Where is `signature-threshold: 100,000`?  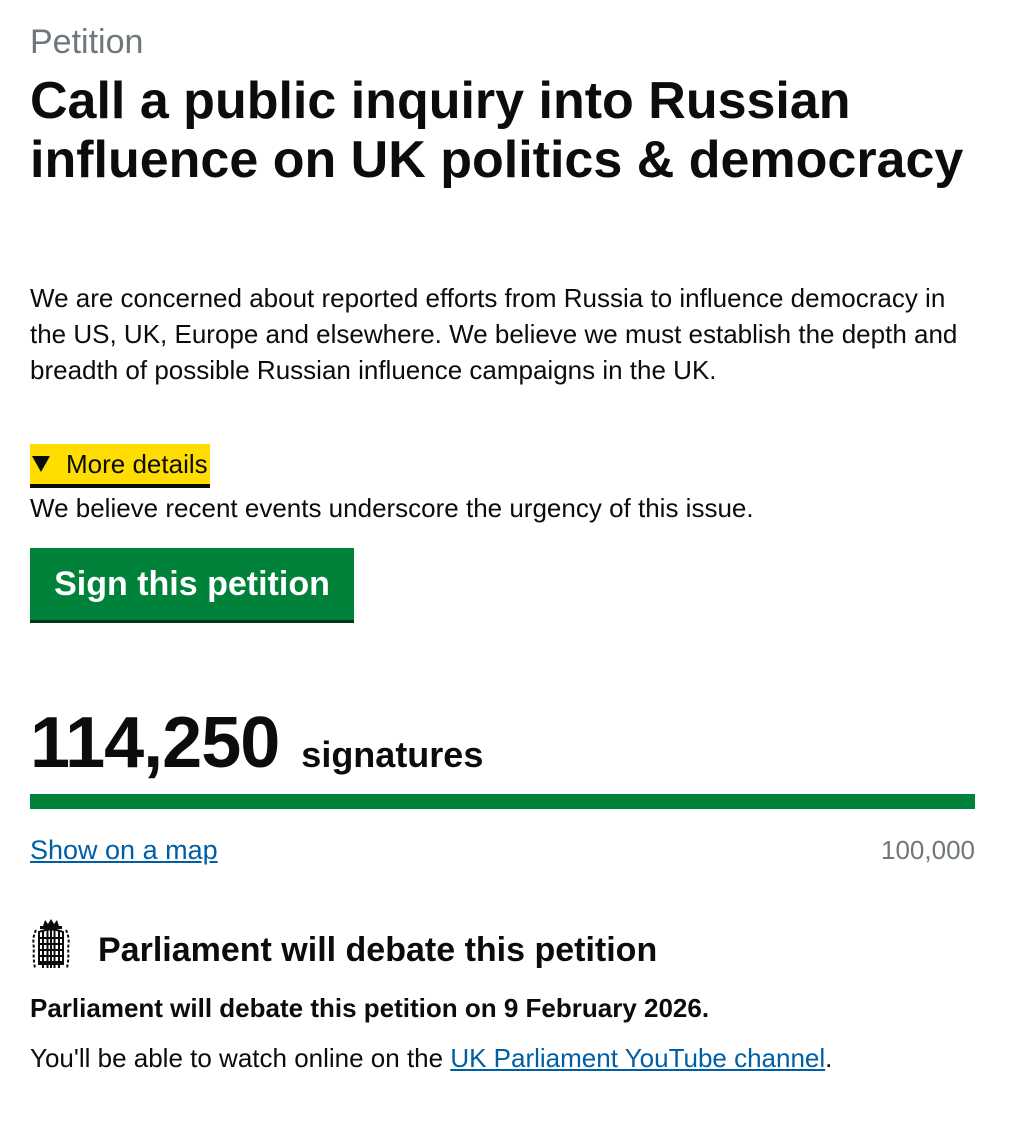 signature-threshold: 100,000 is located at coordinates (928, 850).